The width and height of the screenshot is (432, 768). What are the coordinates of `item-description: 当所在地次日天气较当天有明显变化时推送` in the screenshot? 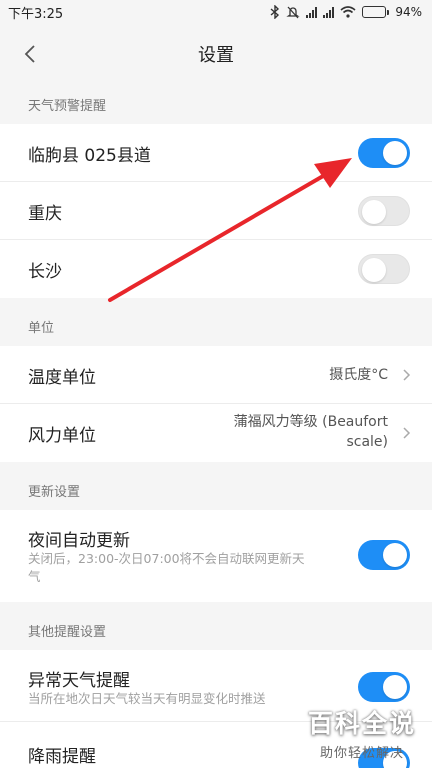 It's located at (147, 698).